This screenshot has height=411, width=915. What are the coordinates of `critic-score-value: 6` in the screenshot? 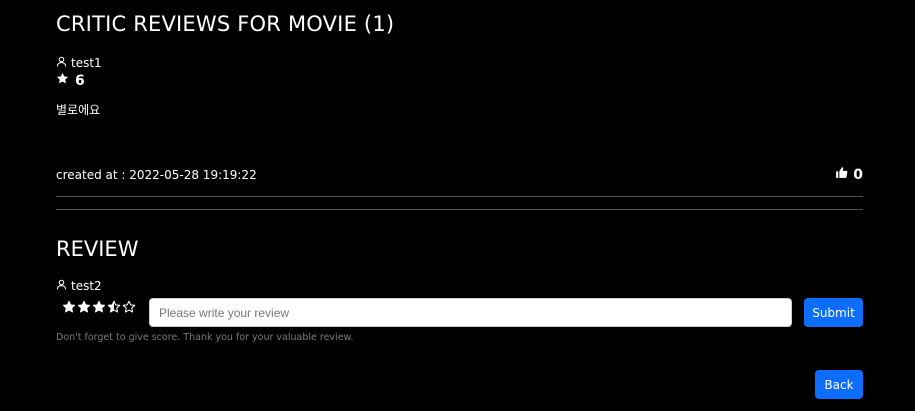 It's located at (80, 80).